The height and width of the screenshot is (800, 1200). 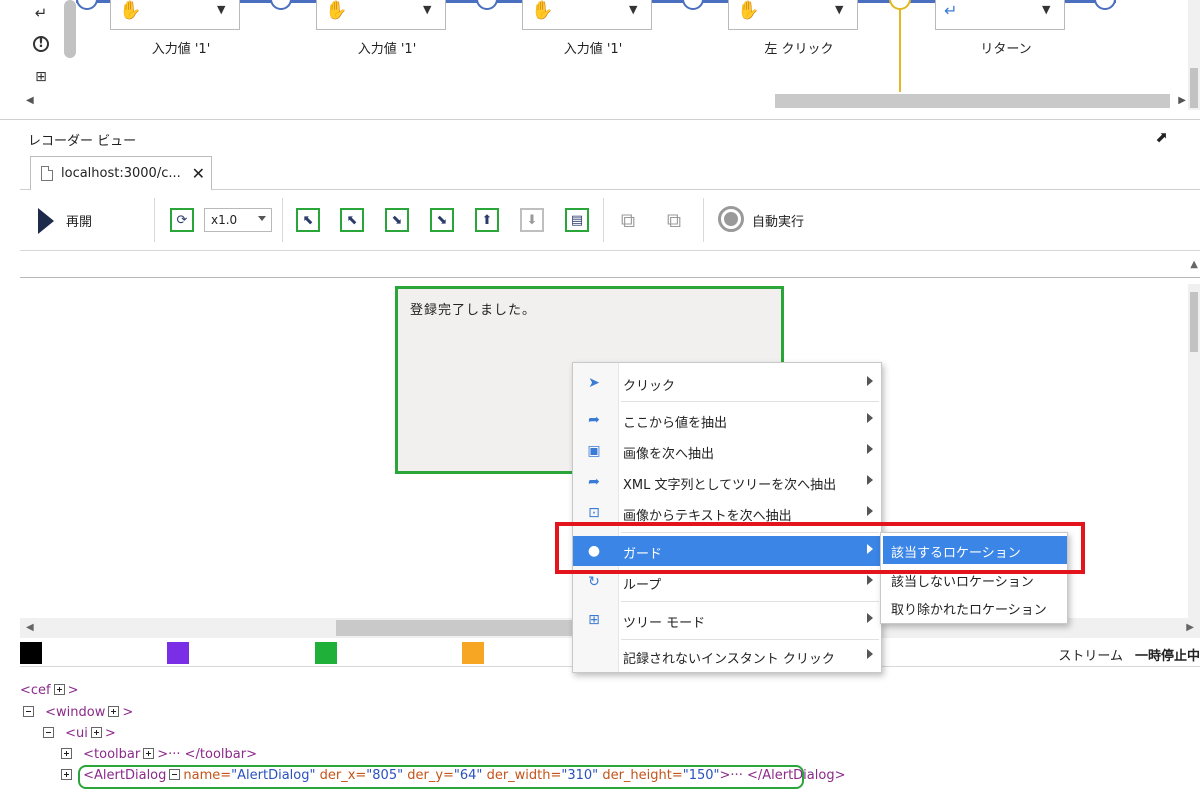 I want to click on resume-button: 再開, so click(x=81, y=220).